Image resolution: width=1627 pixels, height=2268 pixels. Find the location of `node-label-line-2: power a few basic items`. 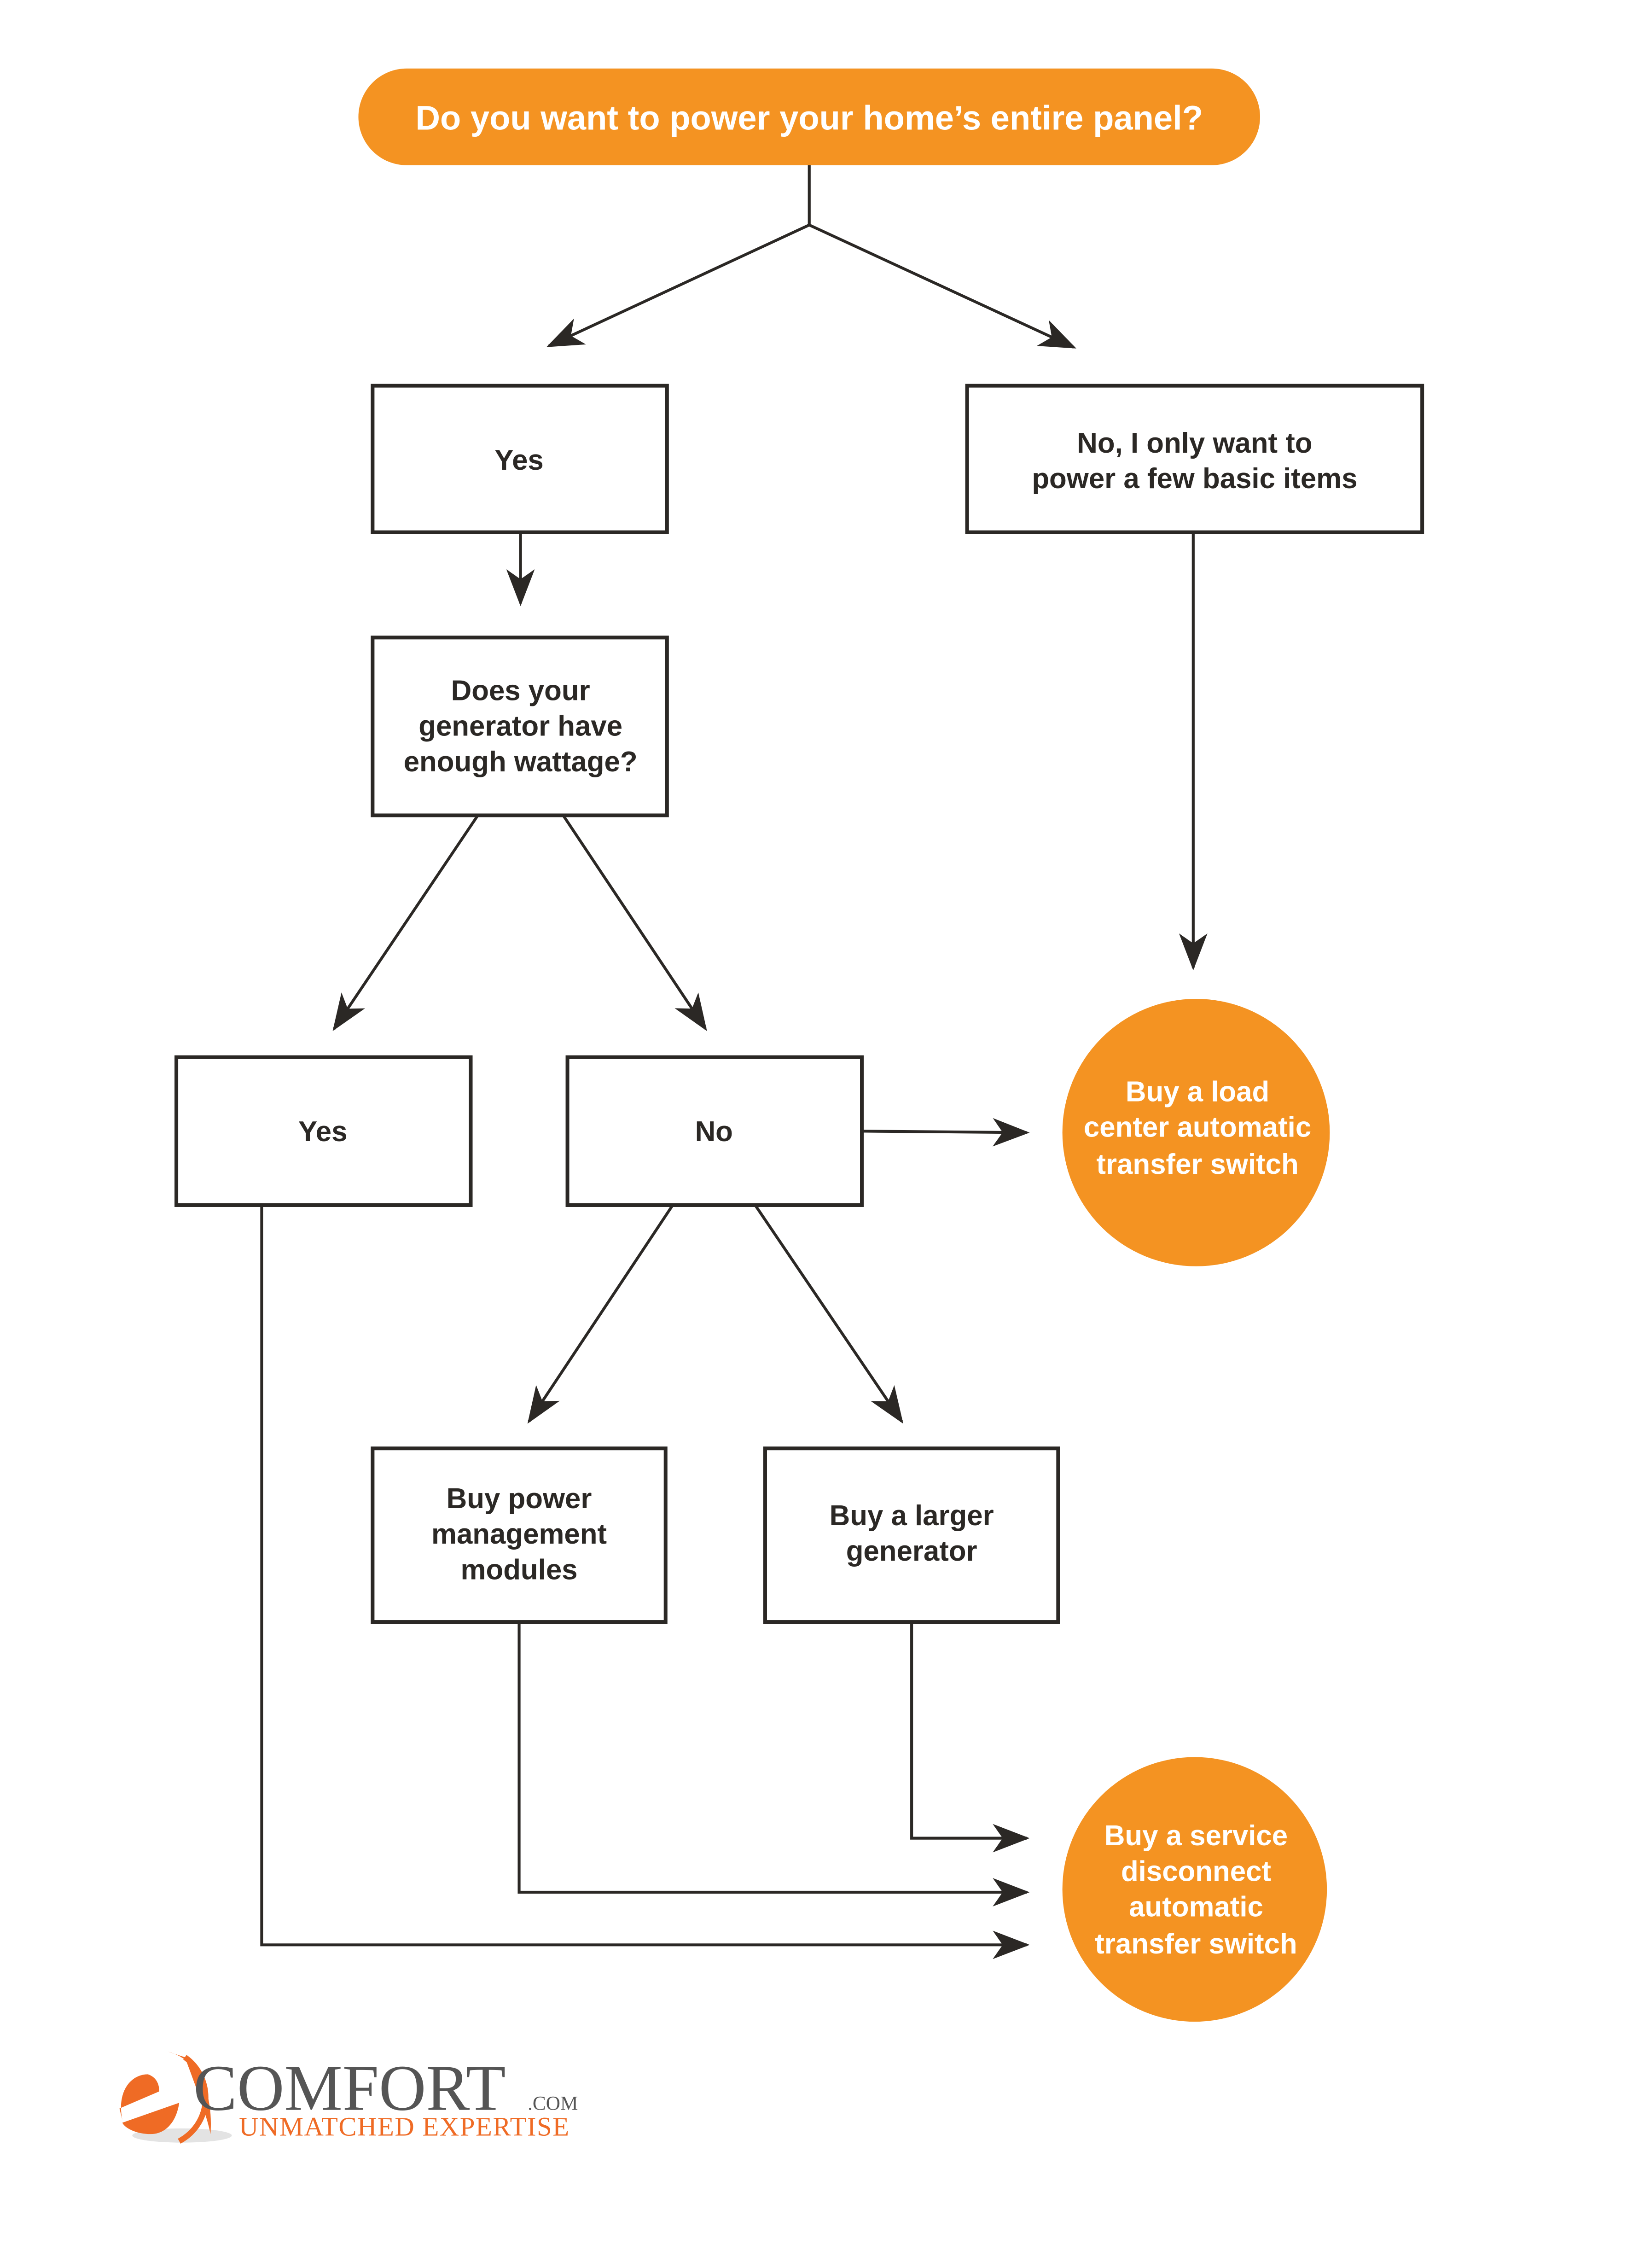

node-label-line-2: power a few basic items is located at coordinates (1194, 479).